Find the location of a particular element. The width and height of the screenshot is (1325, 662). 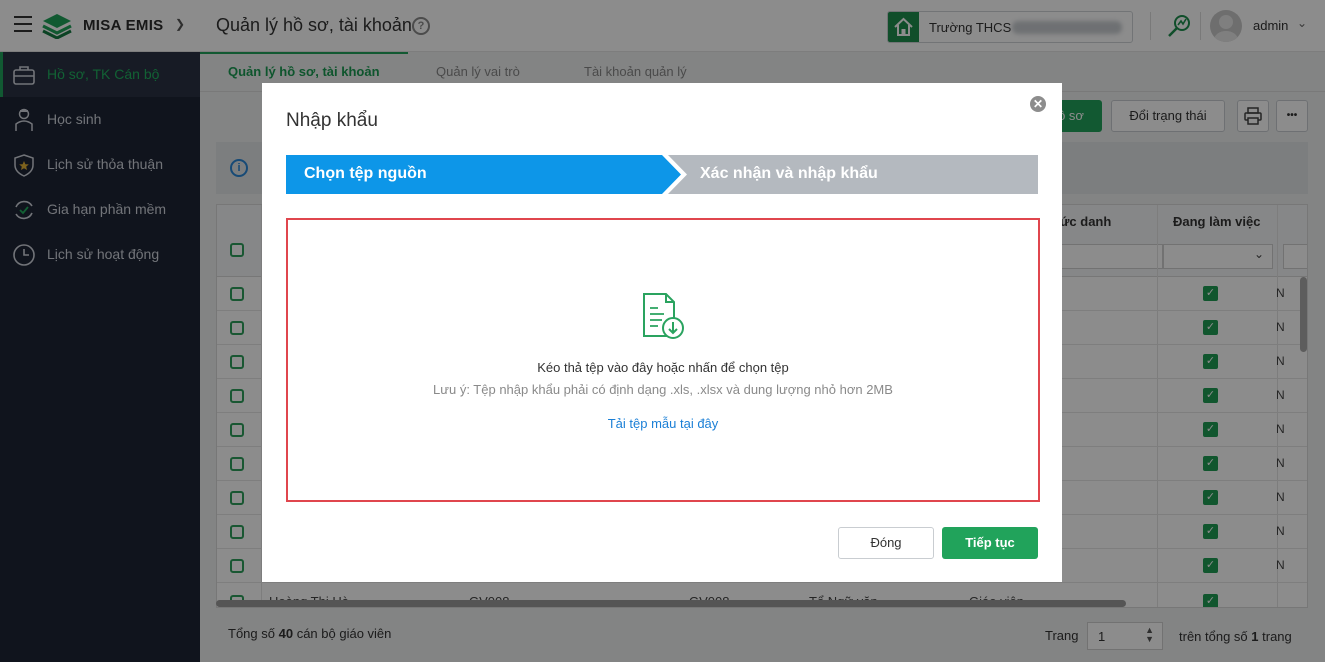

step-confirm-import: Xác nhận và nhập khẩu is located at coordinates (789, 173).